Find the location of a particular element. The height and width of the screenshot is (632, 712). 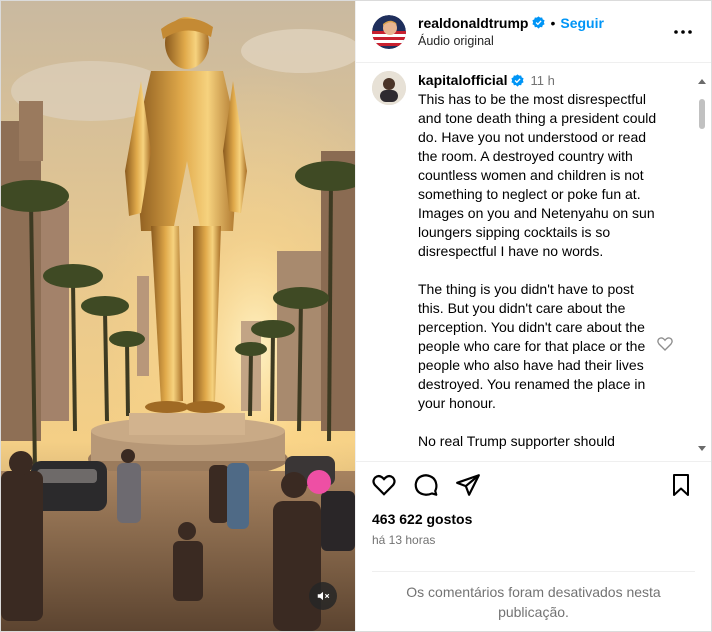

flag-avatar-image is located at coordinates (389, 31).